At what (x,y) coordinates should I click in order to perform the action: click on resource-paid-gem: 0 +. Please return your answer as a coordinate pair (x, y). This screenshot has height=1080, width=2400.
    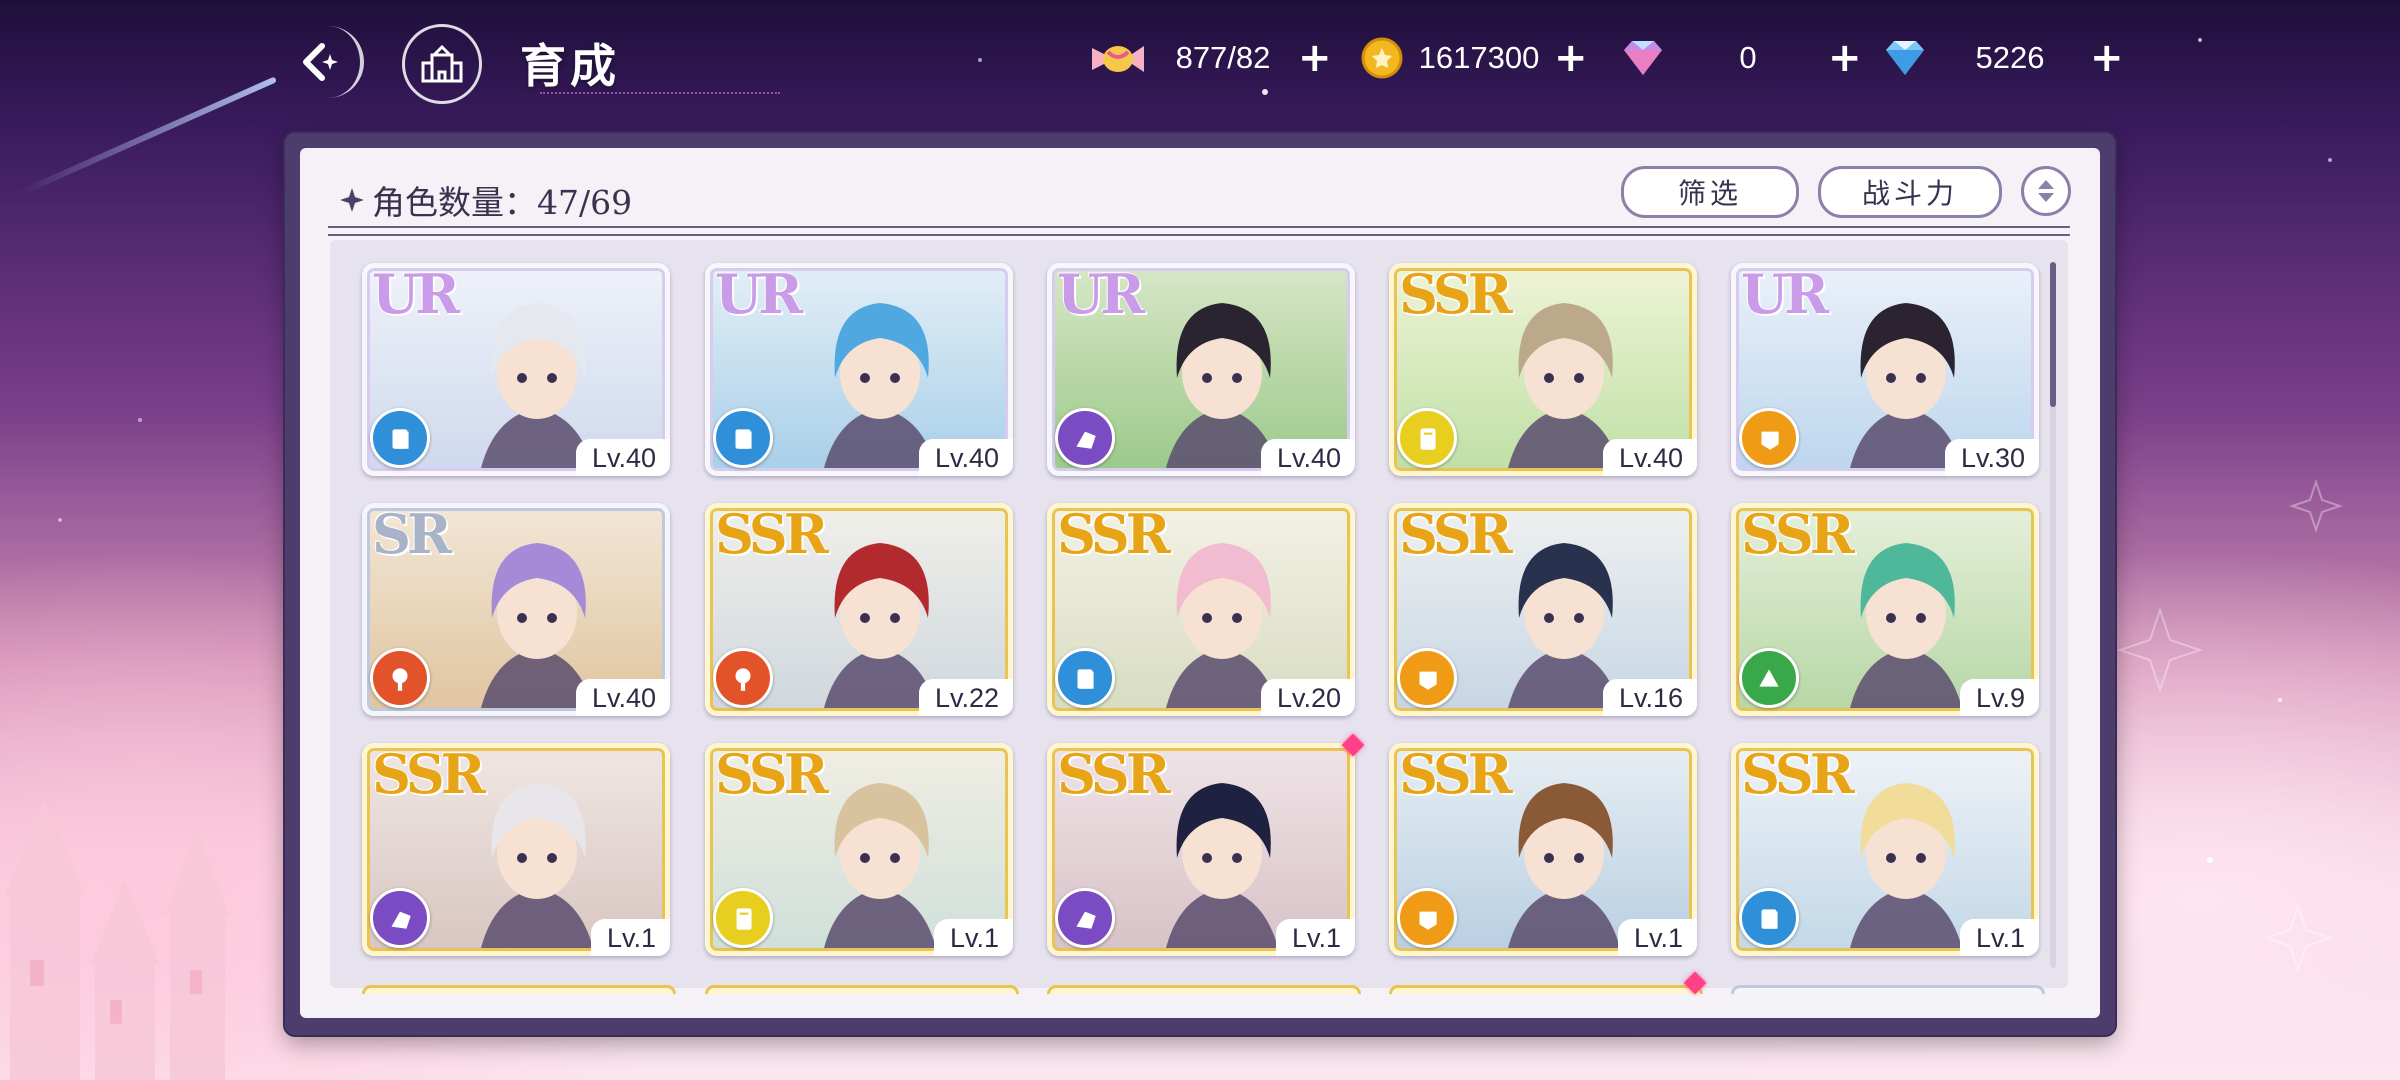
    Looking at the image, I should click on (1742, 58).